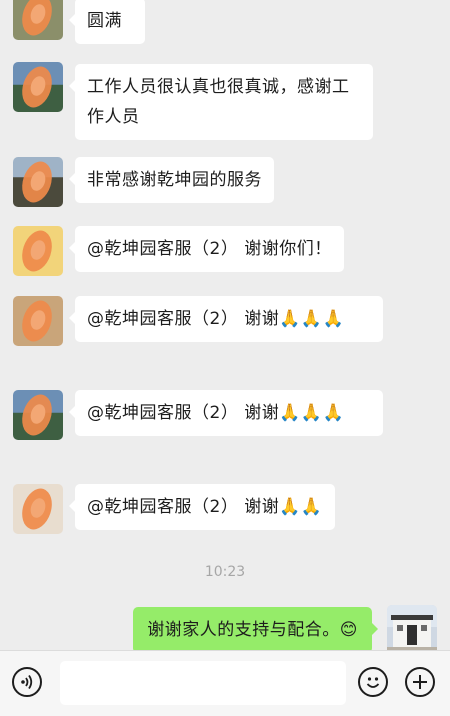  I want to click on message-bubble: 工作人员很认真也很真诚，感谢工作人员, so click(221, 102).